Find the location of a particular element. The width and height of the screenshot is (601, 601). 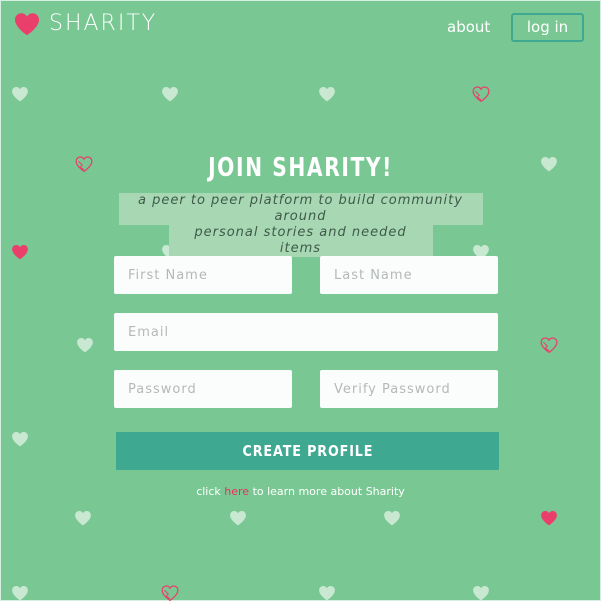

learn-more-link: here is located at coordinates (236, 491).